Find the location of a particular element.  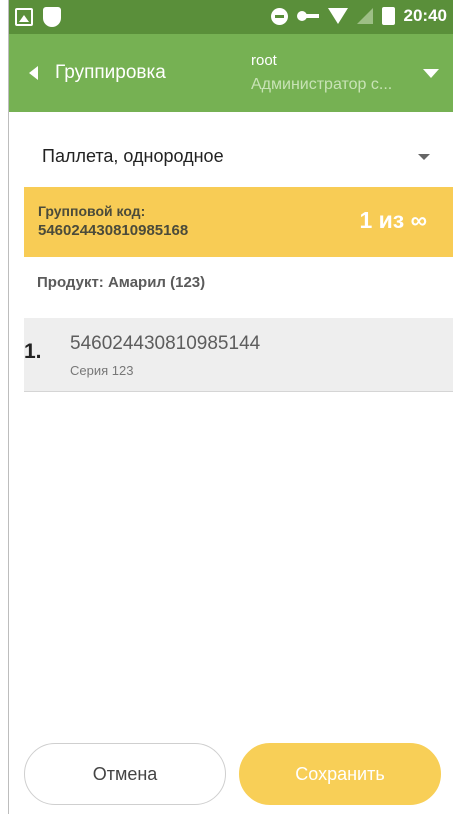

item-series: Серия 123 is located at coordinates (102, 370).